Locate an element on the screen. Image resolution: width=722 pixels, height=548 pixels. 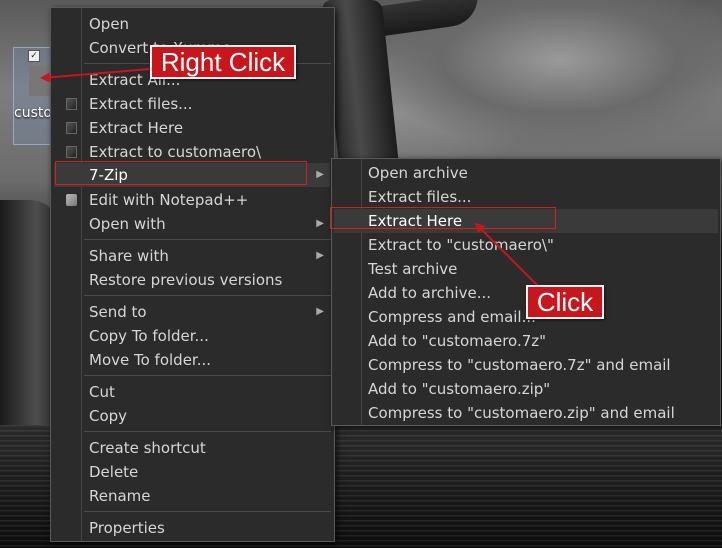
right-click-callout: Right Click is located at coordinates (223, 62).